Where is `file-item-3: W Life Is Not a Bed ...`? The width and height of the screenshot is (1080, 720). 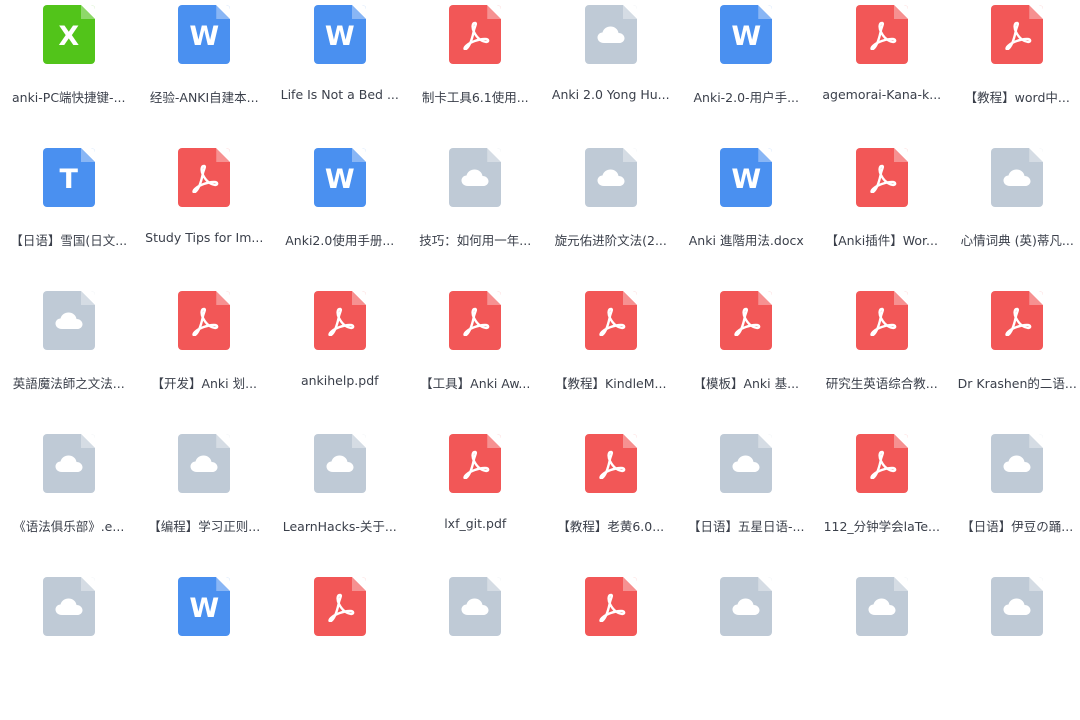
file-item-3: W Life Is Not a Bed ... is located at coordinates (340, 76).